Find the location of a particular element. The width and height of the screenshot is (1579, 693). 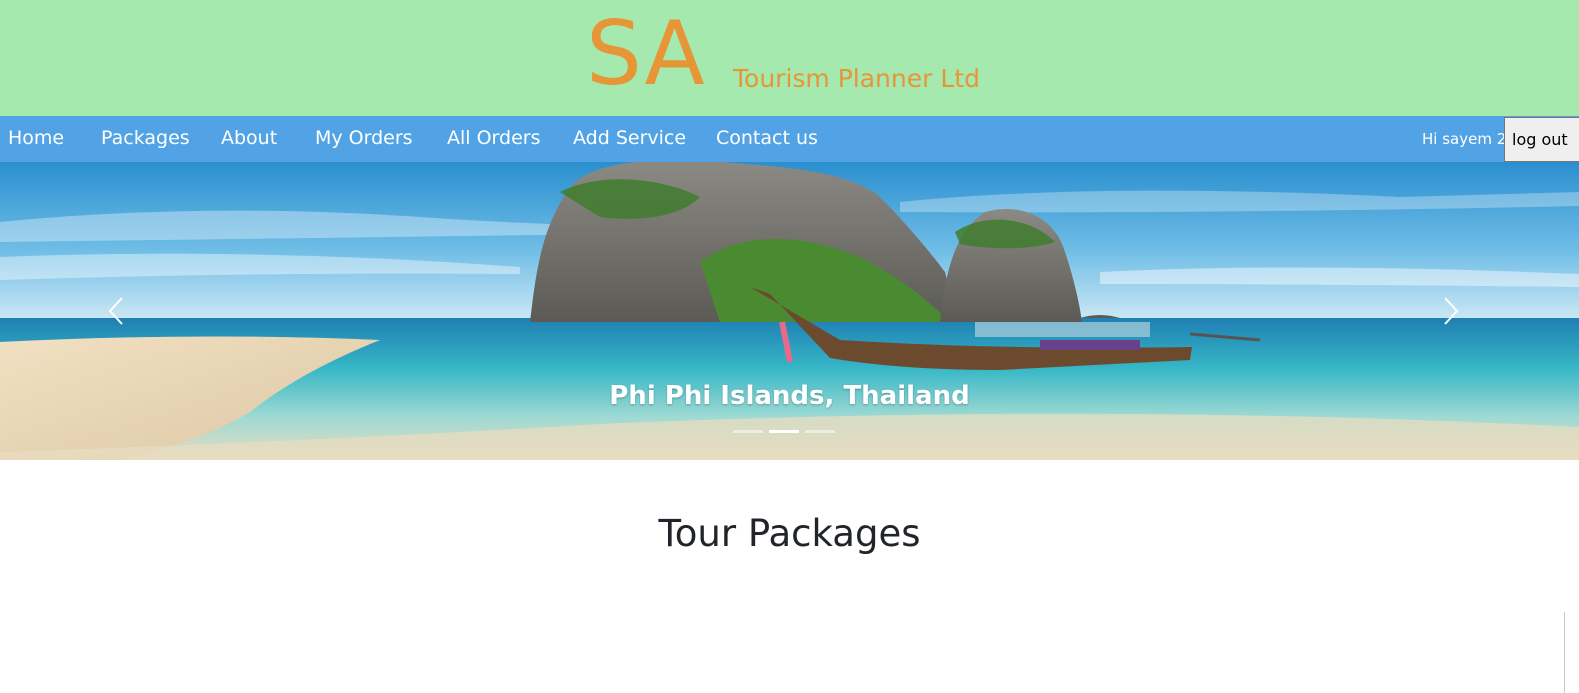

nav-about-link: About is located at coordinates (249, 139).